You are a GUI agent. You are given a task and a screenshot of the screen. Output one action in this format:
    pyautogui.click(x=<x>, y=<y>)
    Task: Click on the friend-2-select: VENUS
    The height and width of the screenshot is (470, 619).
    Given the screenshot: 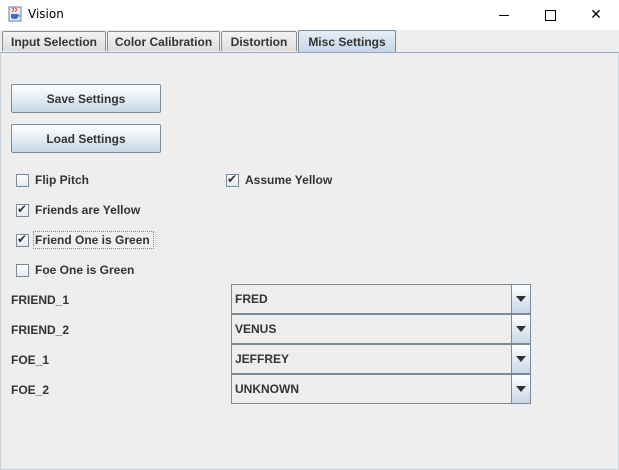 What is the action you would take?
    pyautogui.click(x=381, y=329)
    